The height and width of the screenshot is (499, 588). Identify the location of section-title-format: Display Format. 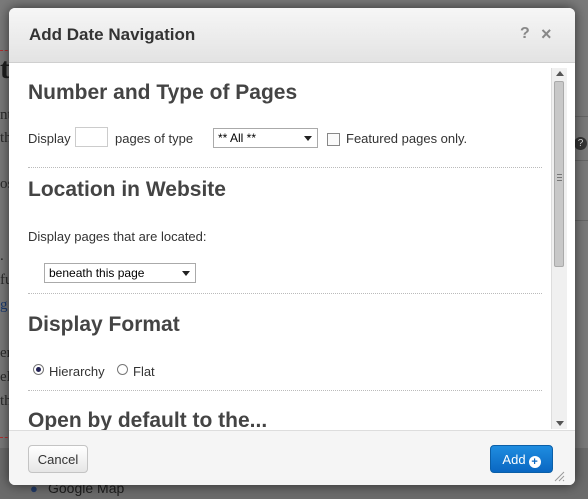
(104, 324).